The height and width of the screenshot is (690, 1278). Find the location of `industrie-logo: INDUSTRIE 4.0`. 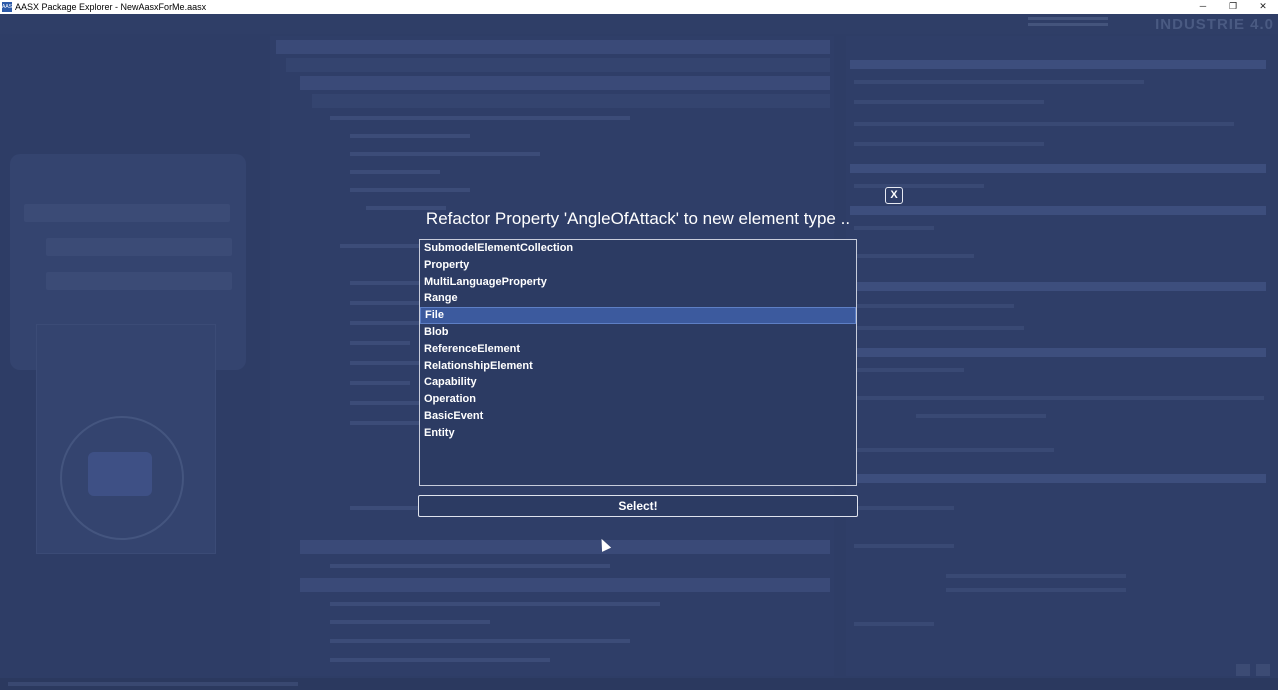

industrie-logo: INDUSTRIE 4.0 is located at coordinates (1214, 24).